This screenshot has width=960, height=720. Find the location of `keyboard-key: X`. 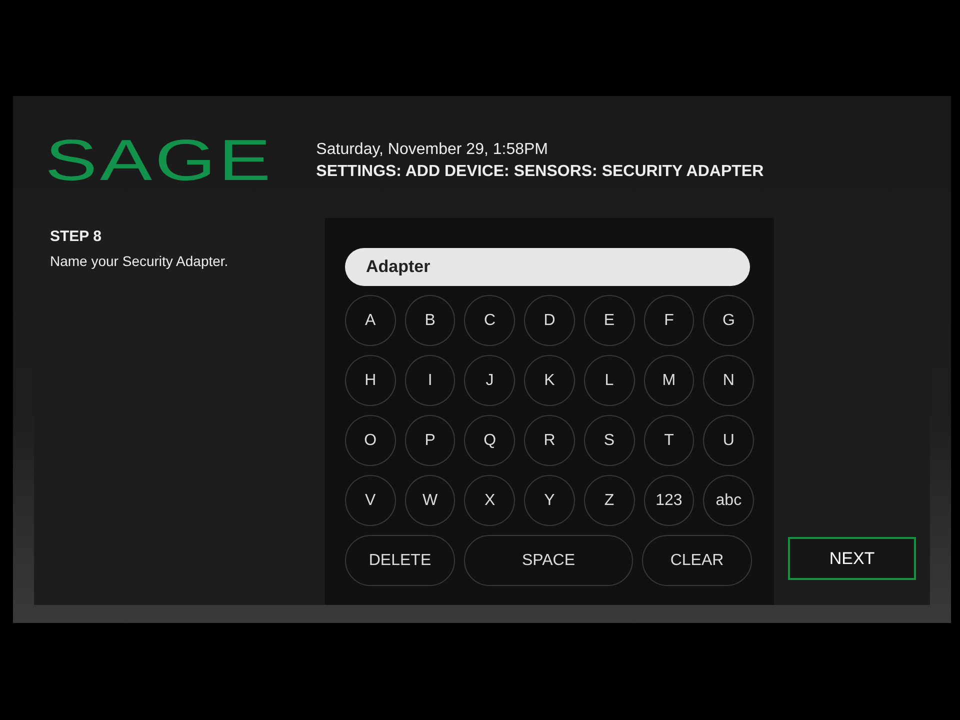

keyboard-key: X is located at coordinates (490, 500).